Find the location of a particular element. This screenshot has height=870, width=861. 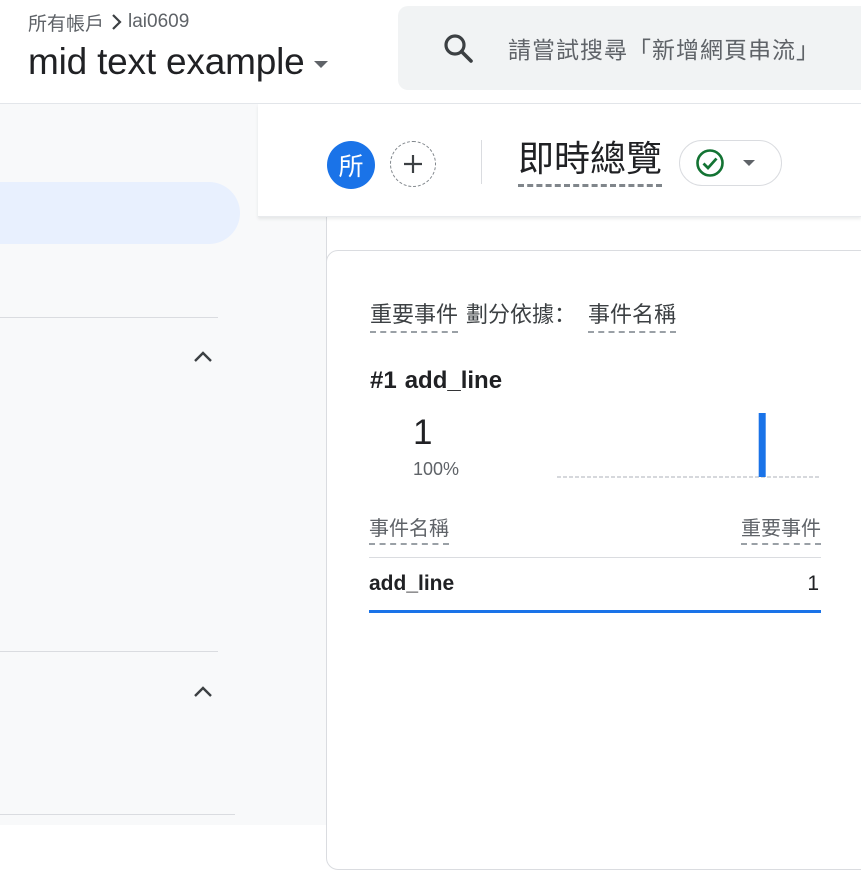

add-comparison-button is located at coordinates (413, 164).